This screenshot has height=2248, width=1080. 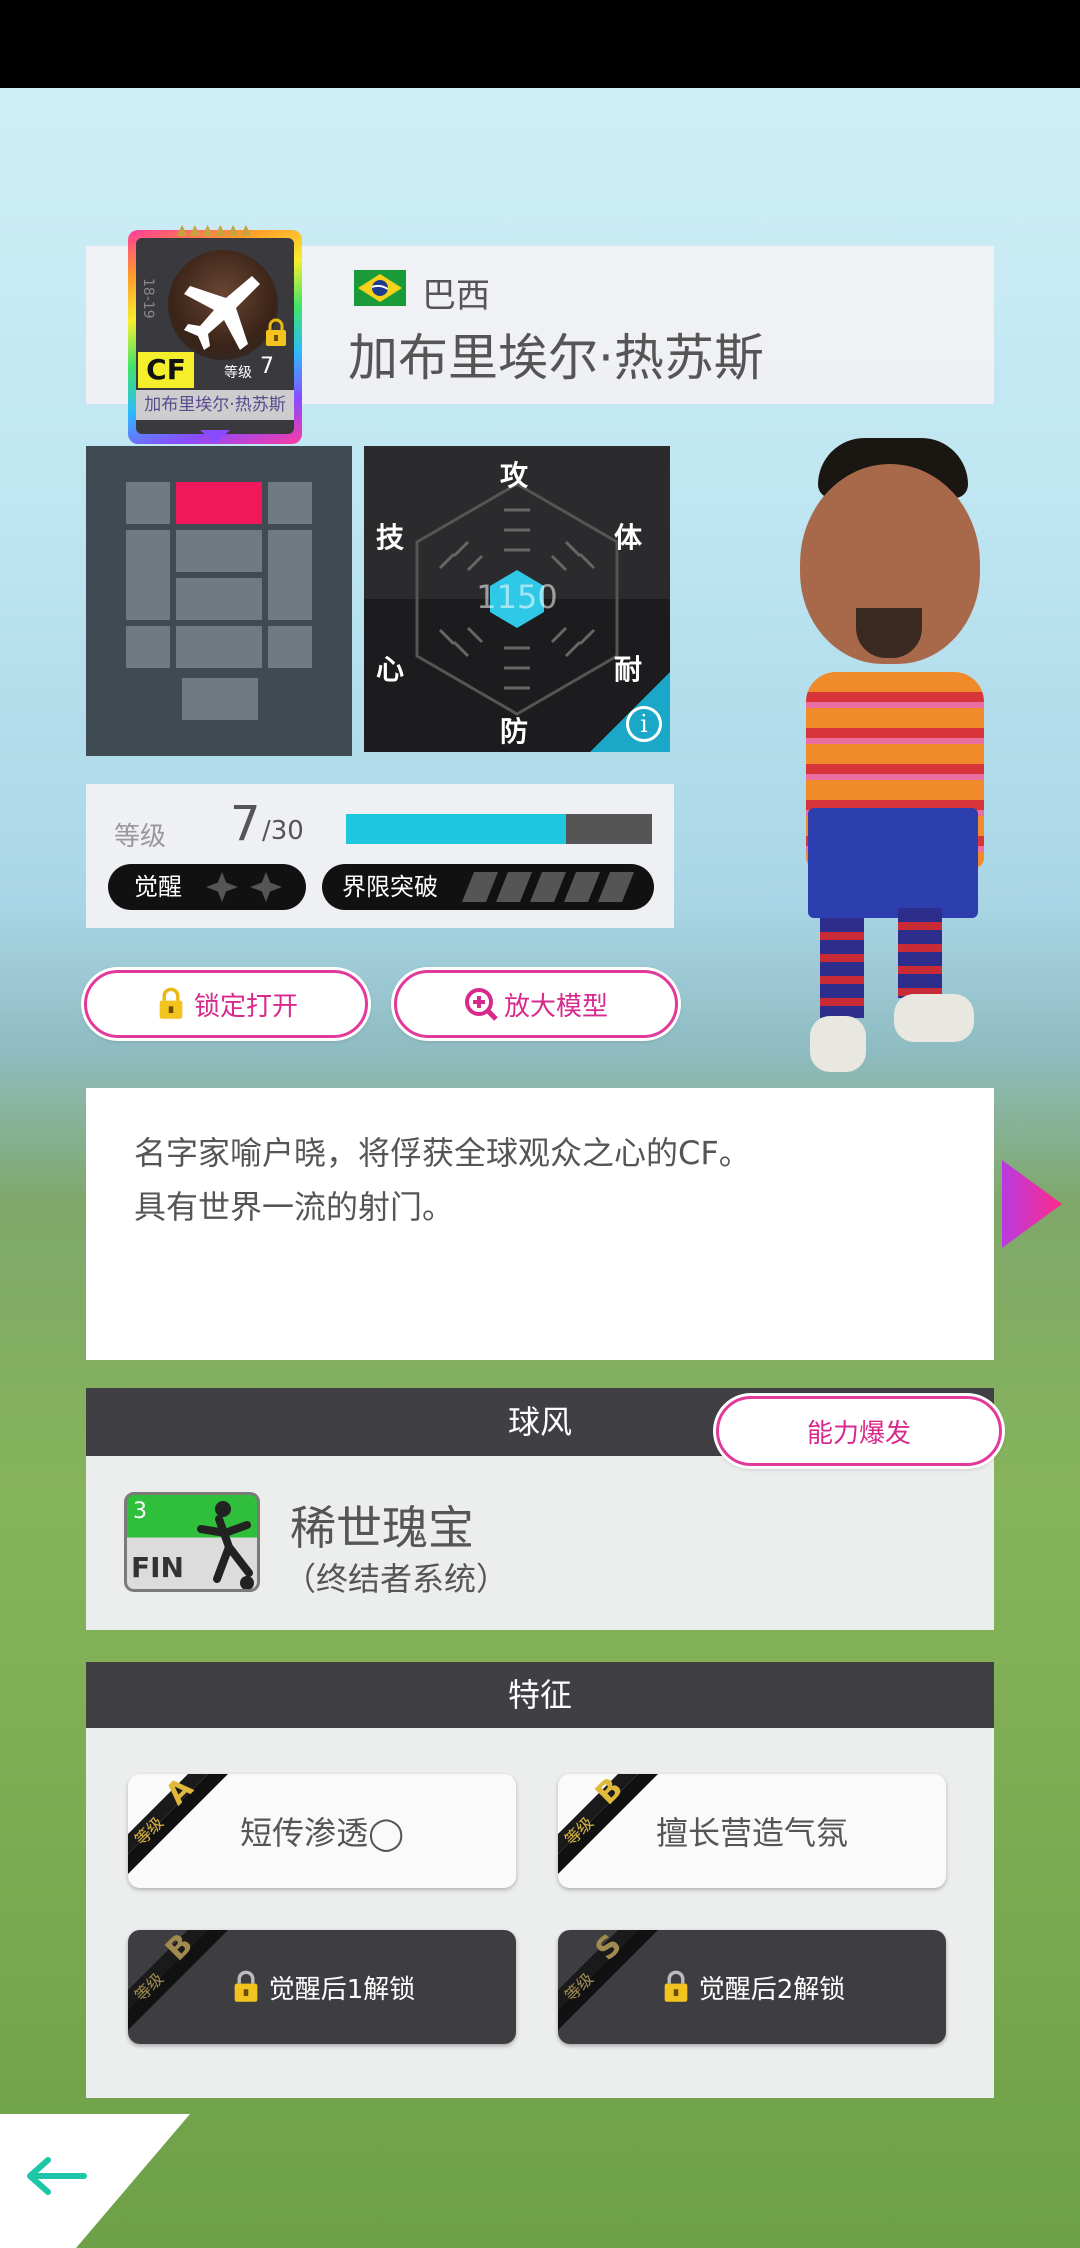 What do you see at coordinates (215, 230) in the screenshot?
I see `card-stars: ▲▲▲▲▲▲` at bounding box center [215, 230].